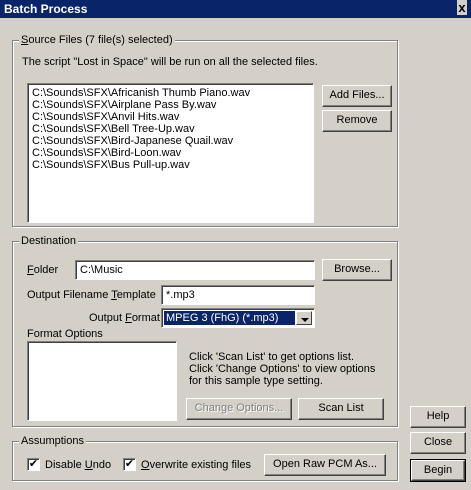 The width and height of the screenshot is (471, 490). Describe the element at coordinates (438, 443) in the screenshot. I see `close-button: Close` at that location.